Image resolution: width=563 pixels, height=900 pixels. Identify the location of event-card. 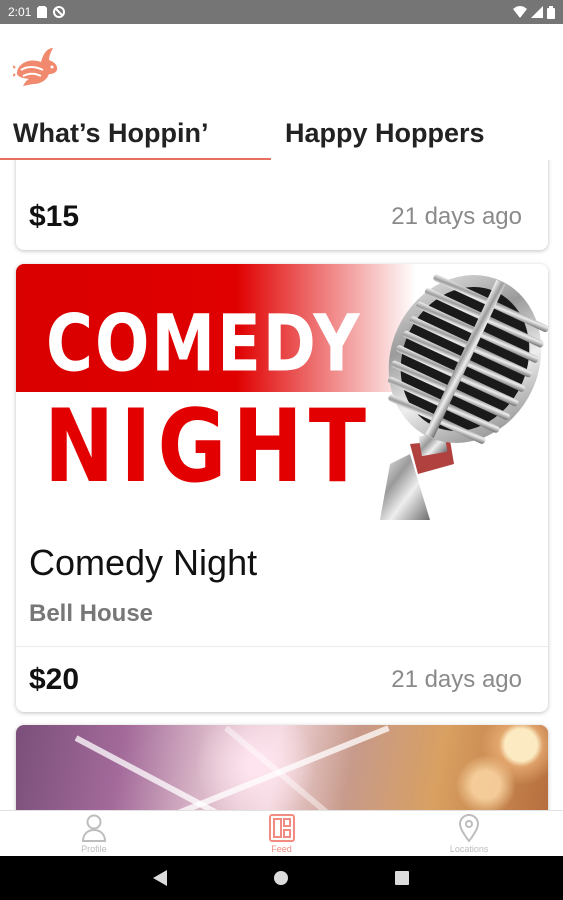
(282, 767).